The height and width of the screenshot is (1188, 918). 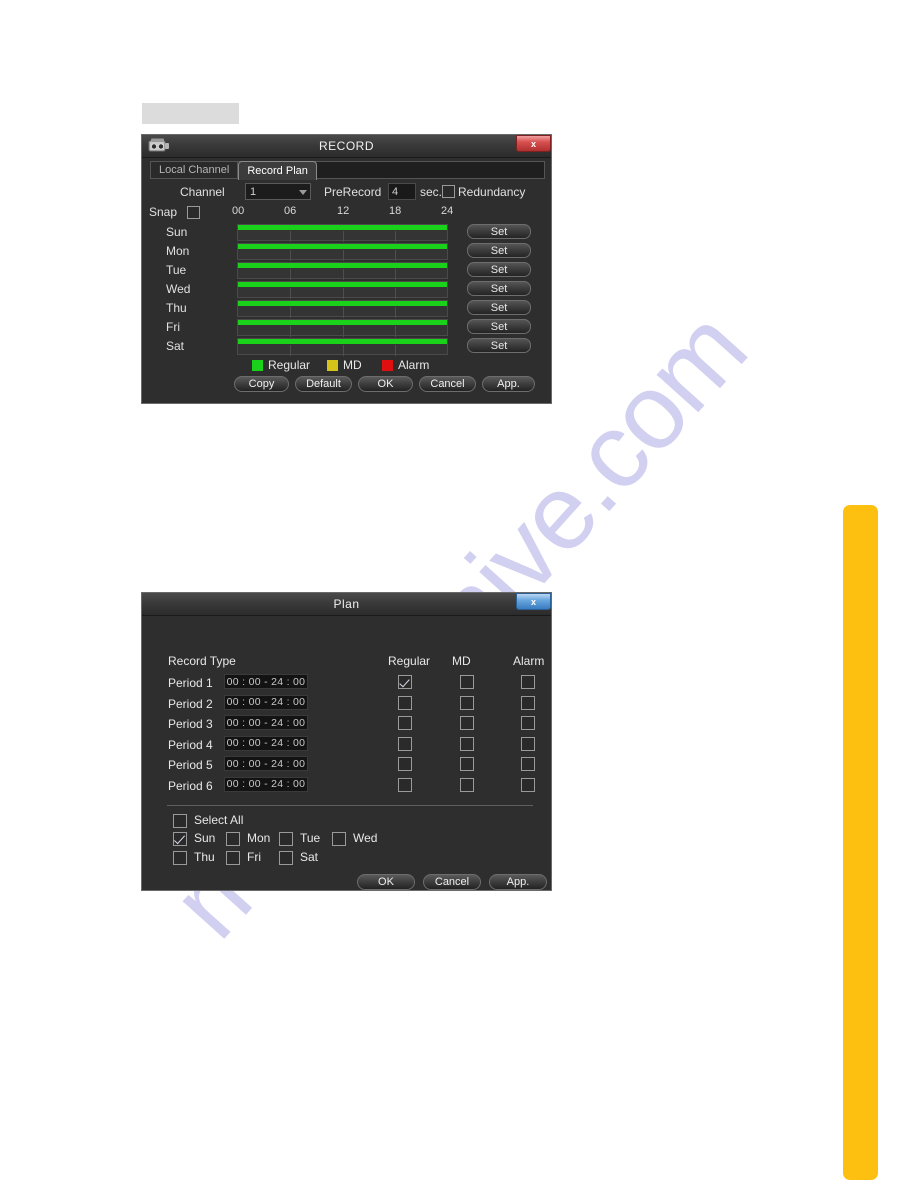 What do you see at coordinates (448, 191) in the screenshot?
I see `redundancy-checkbox` at bounding box center [448, 191].